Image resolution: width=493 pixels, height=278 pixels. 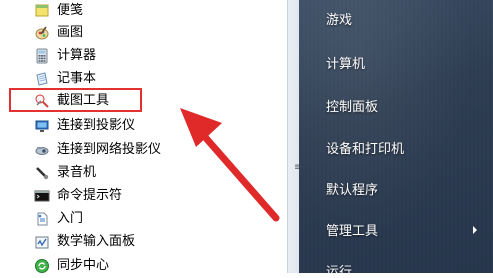 What do you see at coordinates (42, 196) in the screenshot?
I see `command-prompt-icon` at bounding box center [42, 196].